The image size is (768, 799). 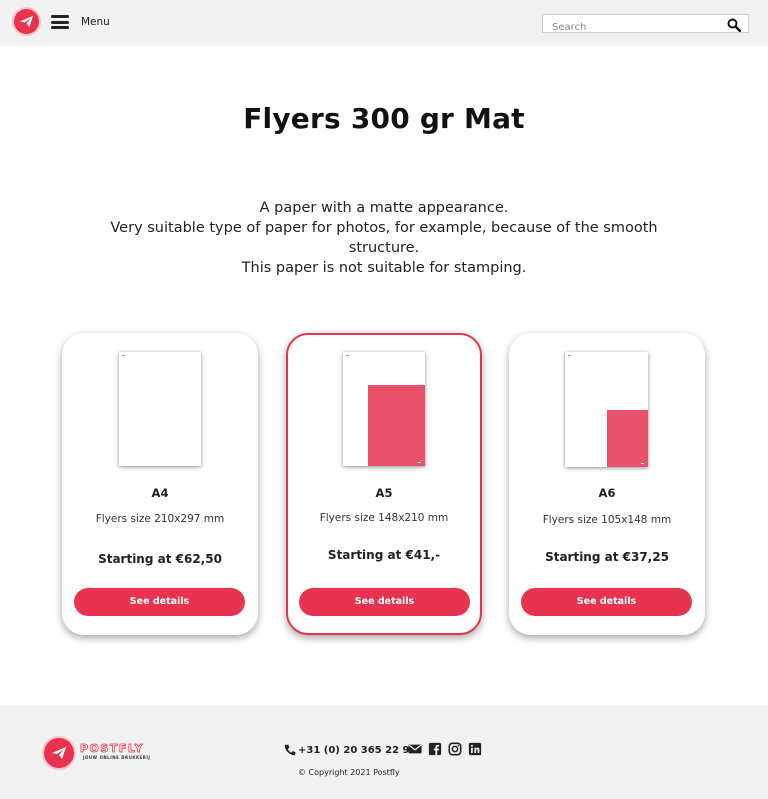 I want to click on header: Menu, so click(x=384, y=23).